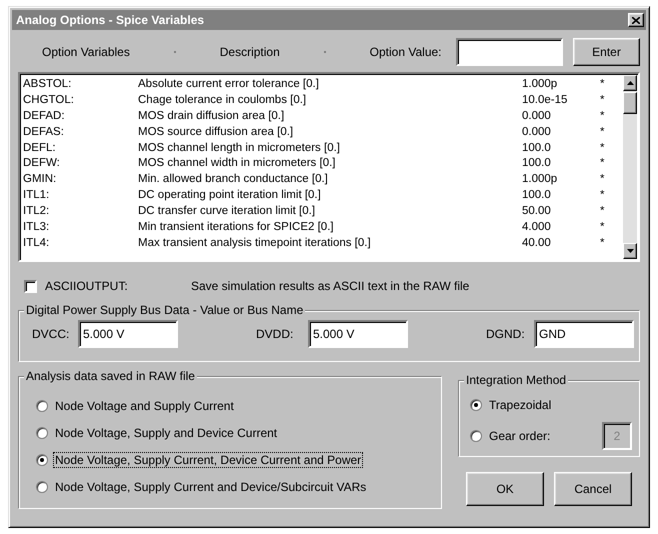  What do you see at coordinates (584, 334) in the screenshot?
I see `input-field: GND` at bounding box center [584, 334].